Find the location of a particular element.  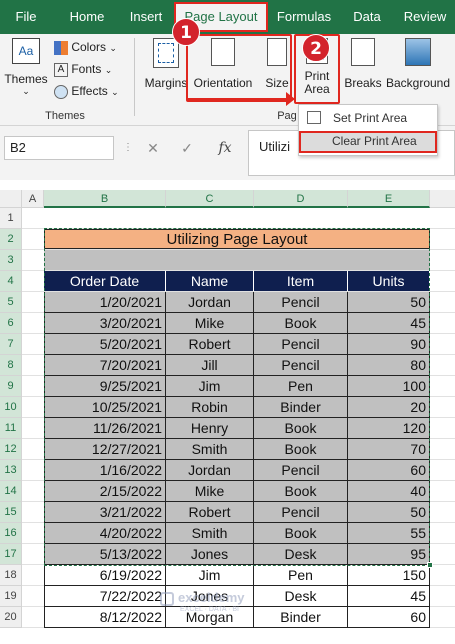

table-cell: 12/27/2021 is located at coordinates (105, 449).